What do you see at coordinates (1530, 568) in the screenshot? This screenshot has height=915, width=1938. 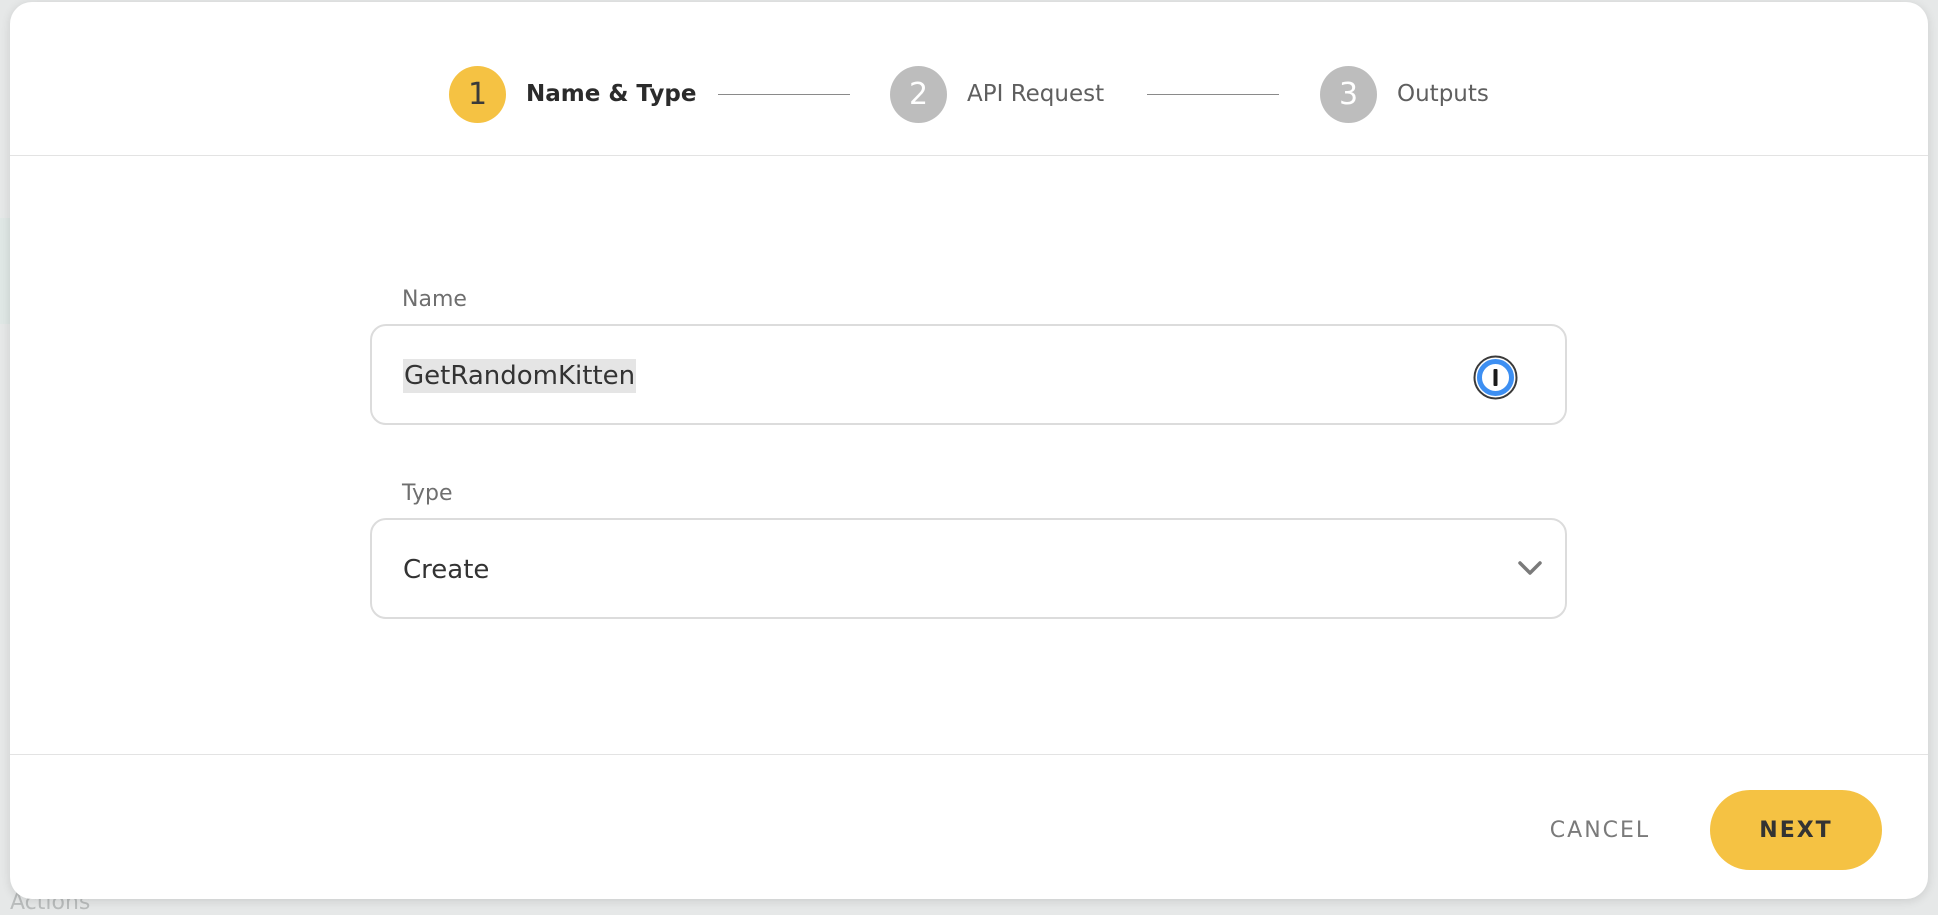 I see `chevron-down-icon` at bounding box center [1530, 568].